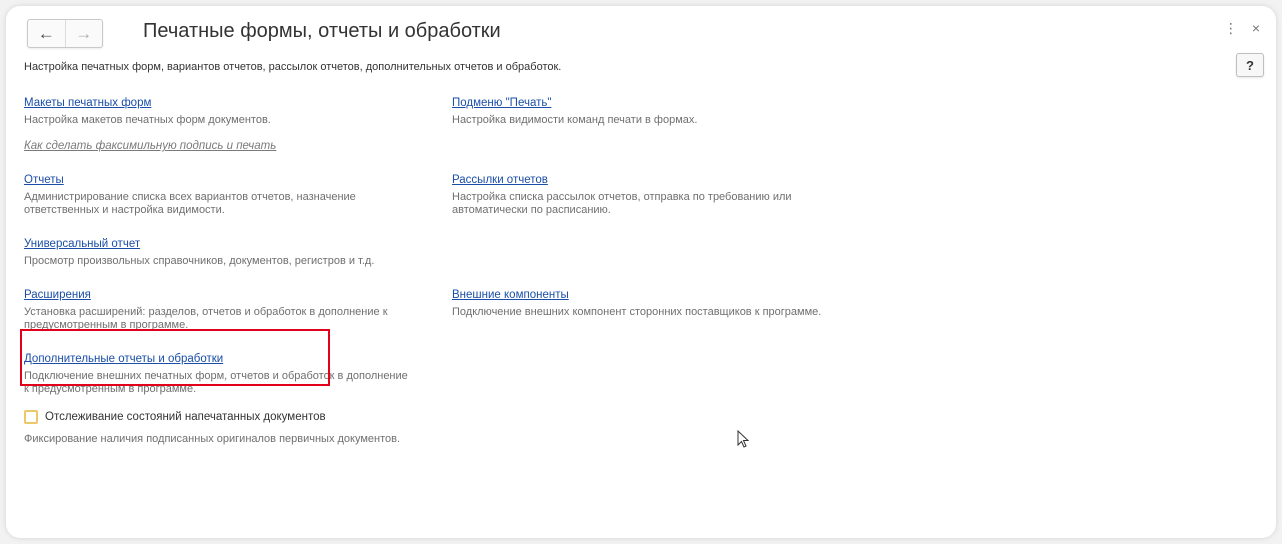  I want to click on help-button: ?, so click(1250, 65).